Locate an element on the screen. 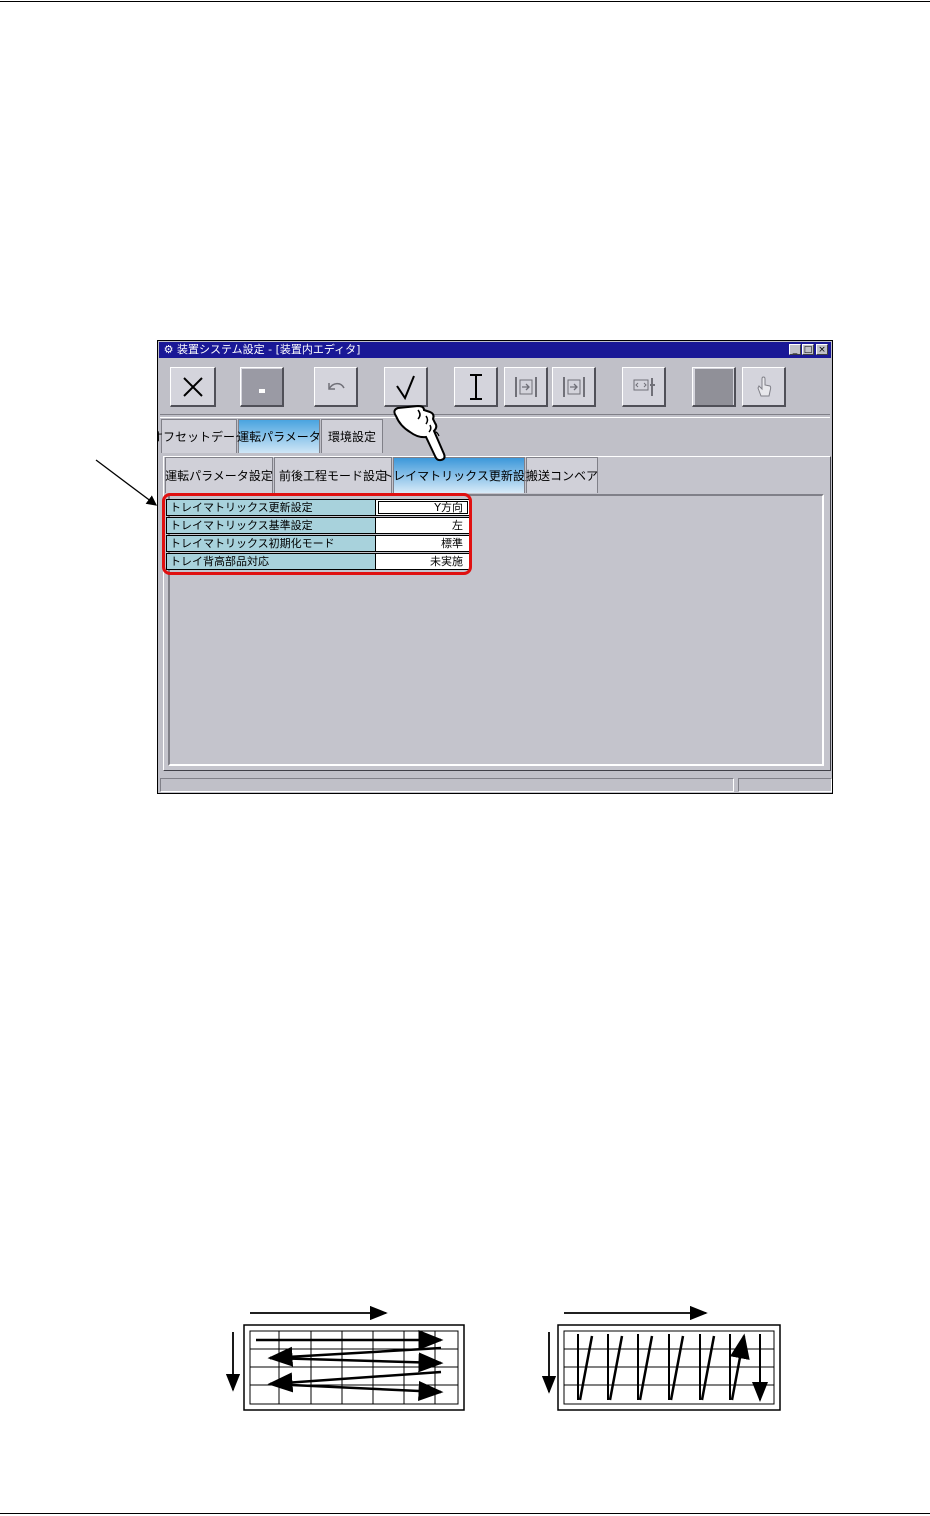 This screenshot has width=930, height=1516. check-icon is located at coordinates (405, 387).